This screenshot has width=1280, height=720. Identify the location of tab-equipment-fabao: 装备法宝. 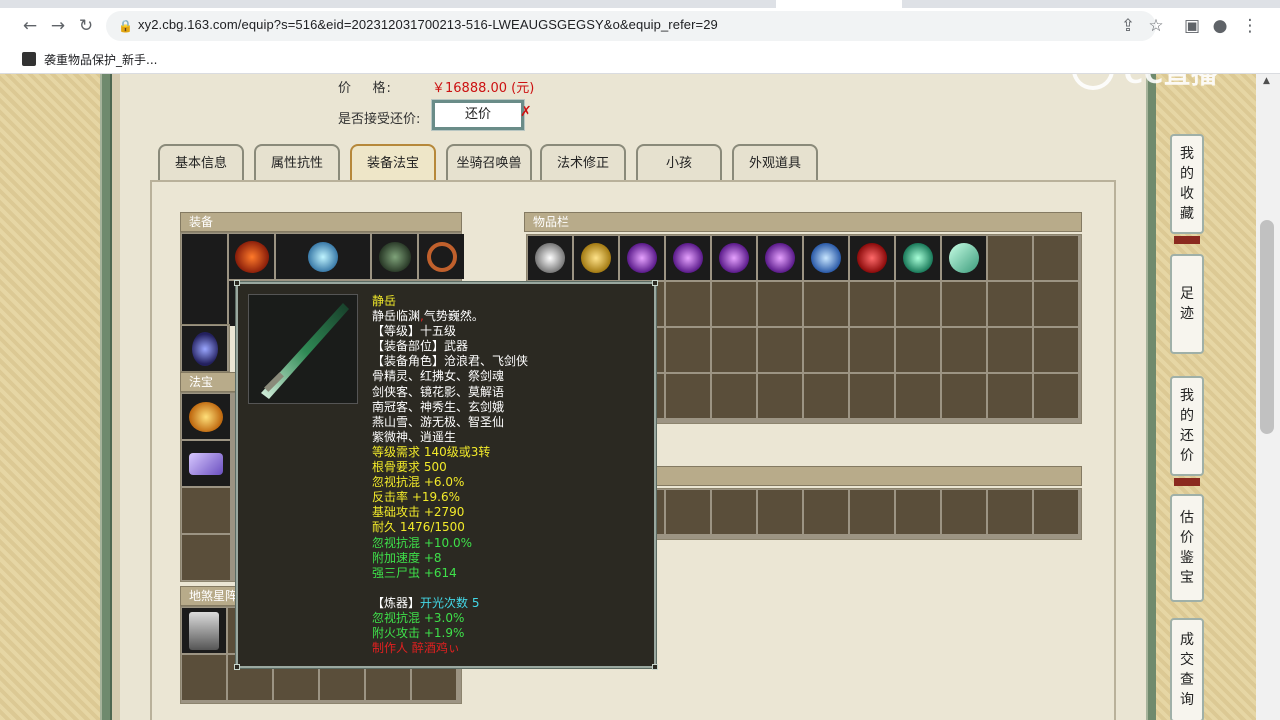
(393, 163).